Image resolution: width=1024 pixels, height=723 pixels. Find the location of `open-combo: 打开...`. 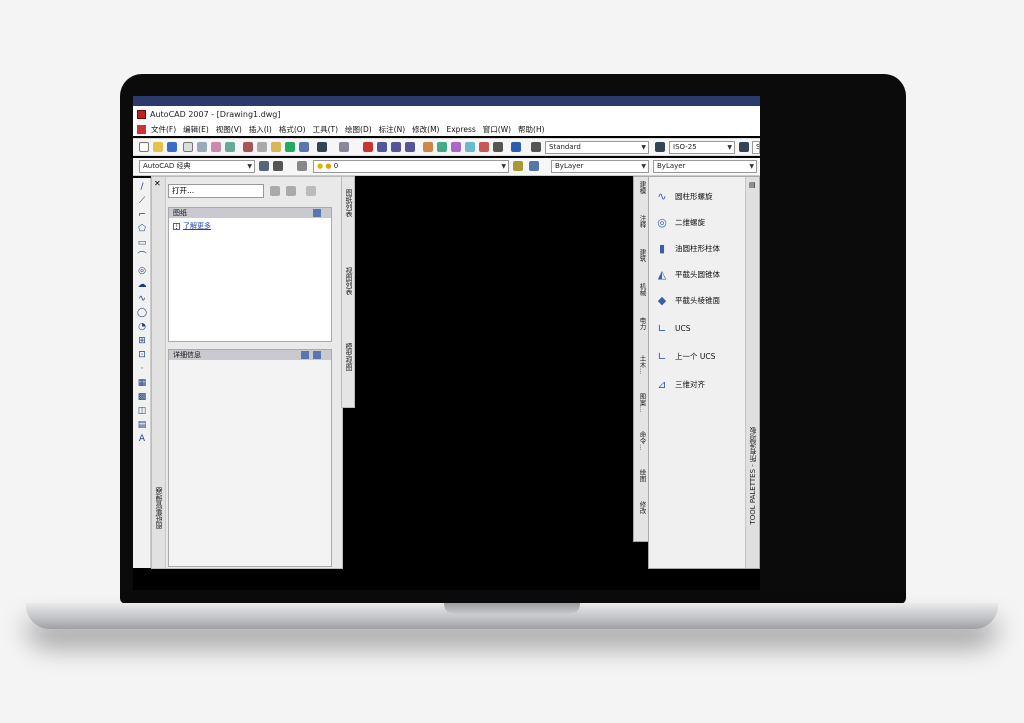

open-combo: 打开... is located at coordinates (216, 191).